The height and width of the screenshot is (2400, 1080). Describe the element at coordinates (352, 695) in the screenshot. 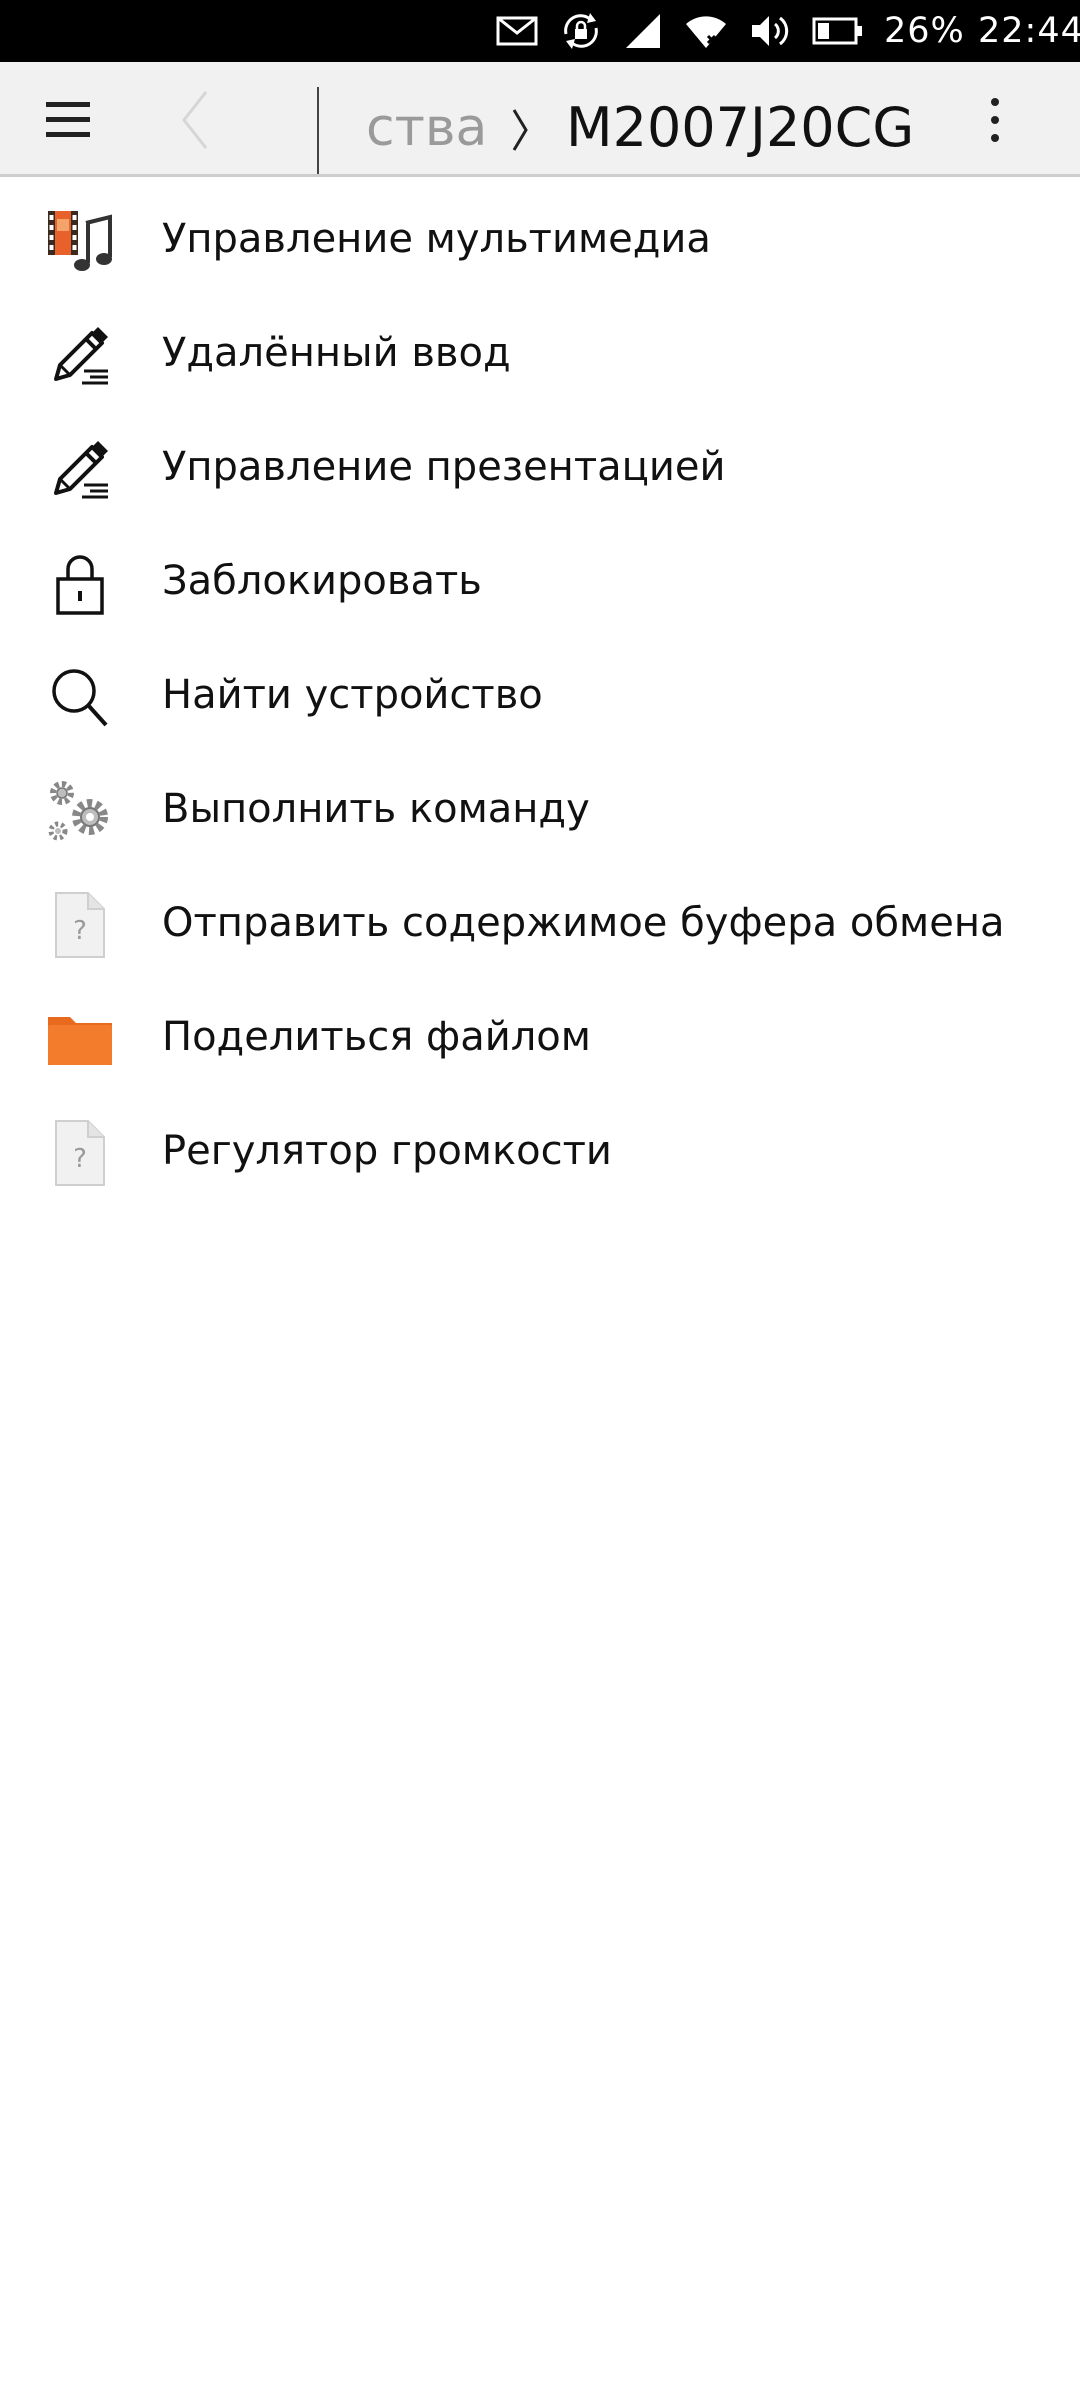

I see `list-item-label: Найти устройство` at that location.